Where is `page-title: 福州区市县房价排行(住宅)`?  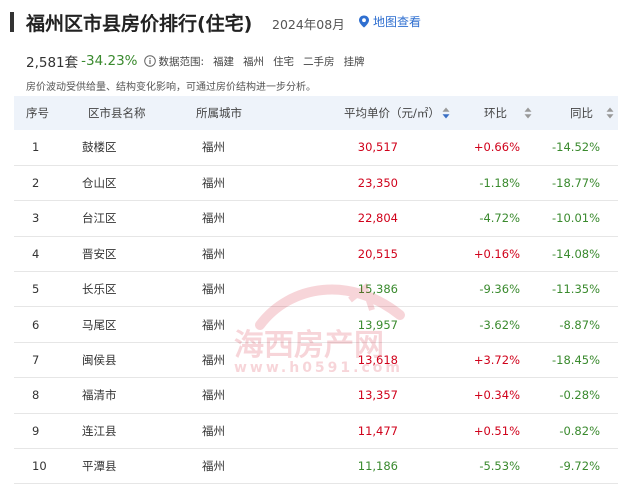
page-title: 福州区市县房价排行(住宅) is located at coordinates (139, 24).